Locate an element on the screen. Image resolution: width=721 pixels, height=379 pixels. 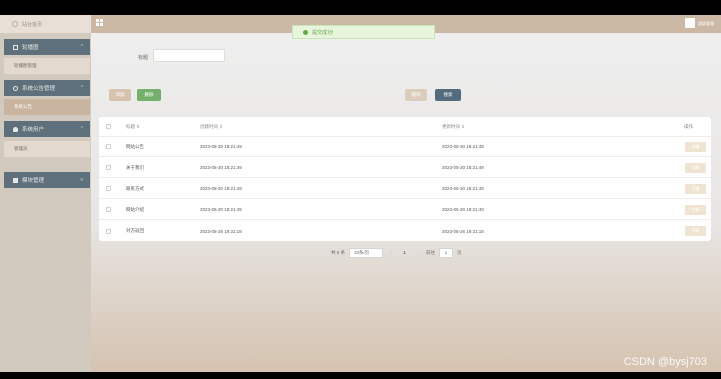
select-all-checkbox is located at coordinates (108, 126).